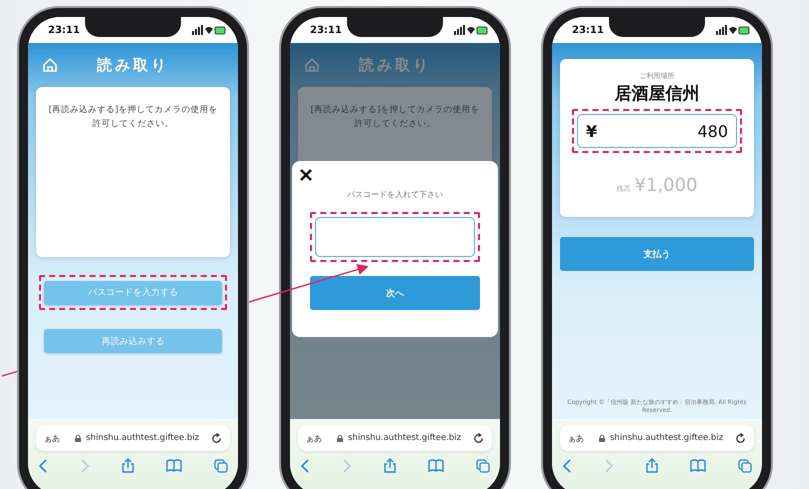 This screenshot has width=809, height=489. I want to click on venue-name: 居酒屋信州, so click(657, 94).